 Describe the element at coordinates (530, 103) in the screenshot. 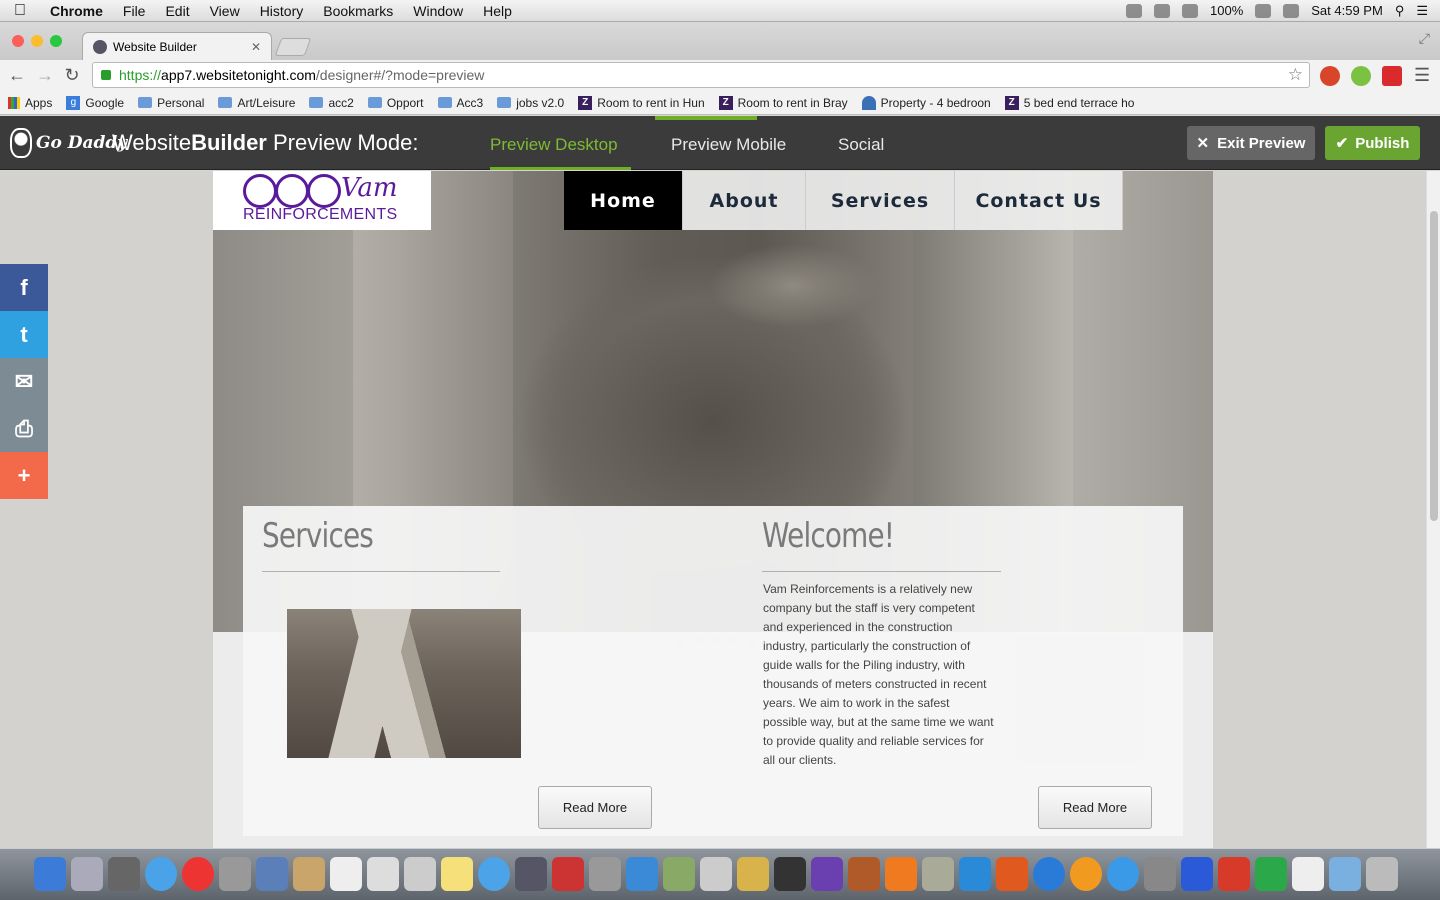

I see `bookmark-folder-jobs: jobs v2.0` at that location.